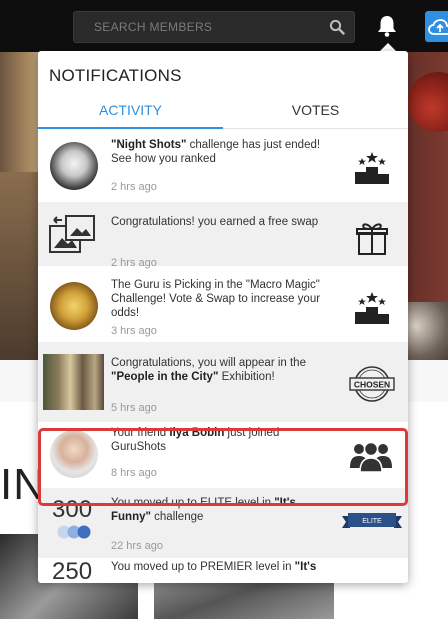 Image resolution: width=448 pixels, height=619 pixels. I want to click on member-search, so click(214, 27).